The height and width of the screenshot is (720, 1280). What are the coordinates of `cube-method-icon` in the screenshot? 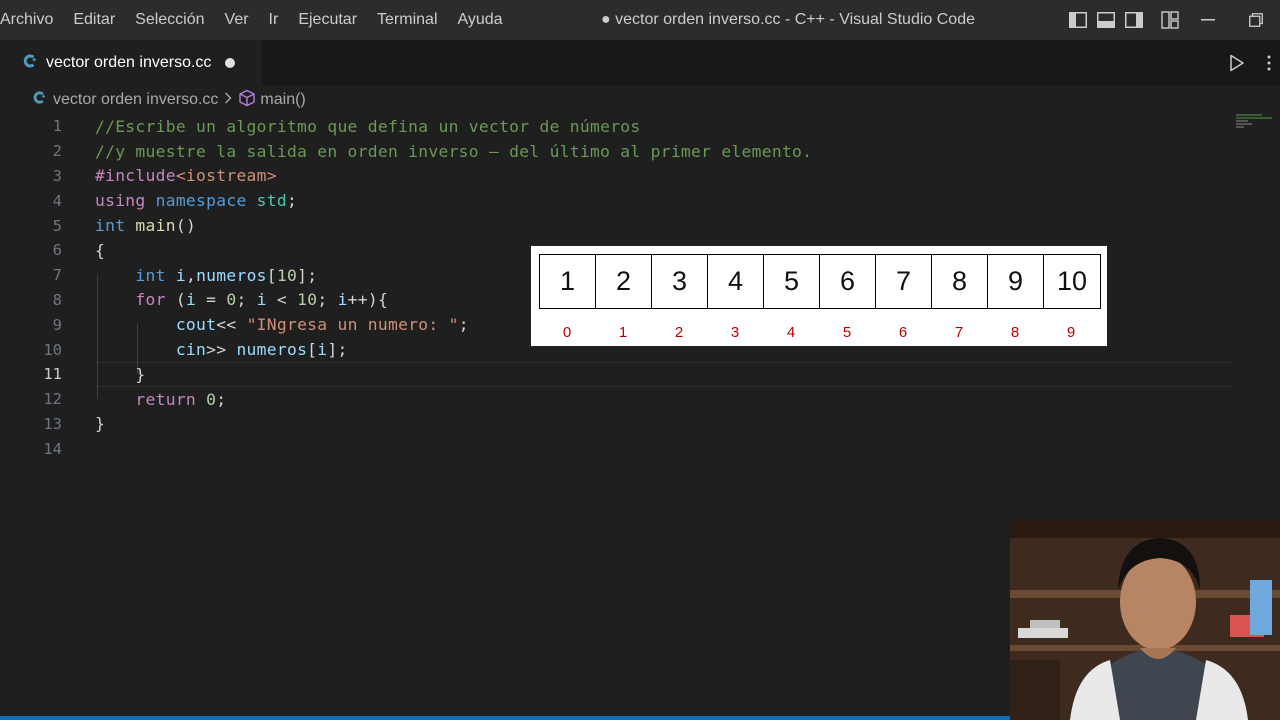 It's located at (247, 100).